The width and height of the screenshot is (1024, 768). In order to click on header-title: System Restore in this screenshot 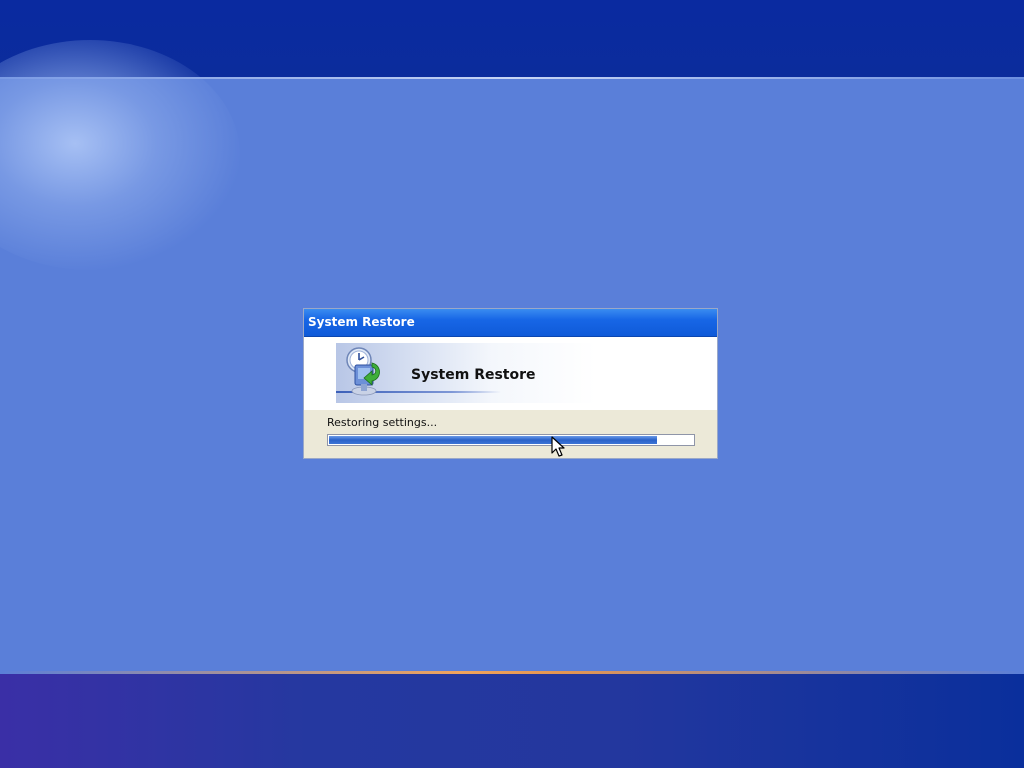, I will do `click(473, 375)`.